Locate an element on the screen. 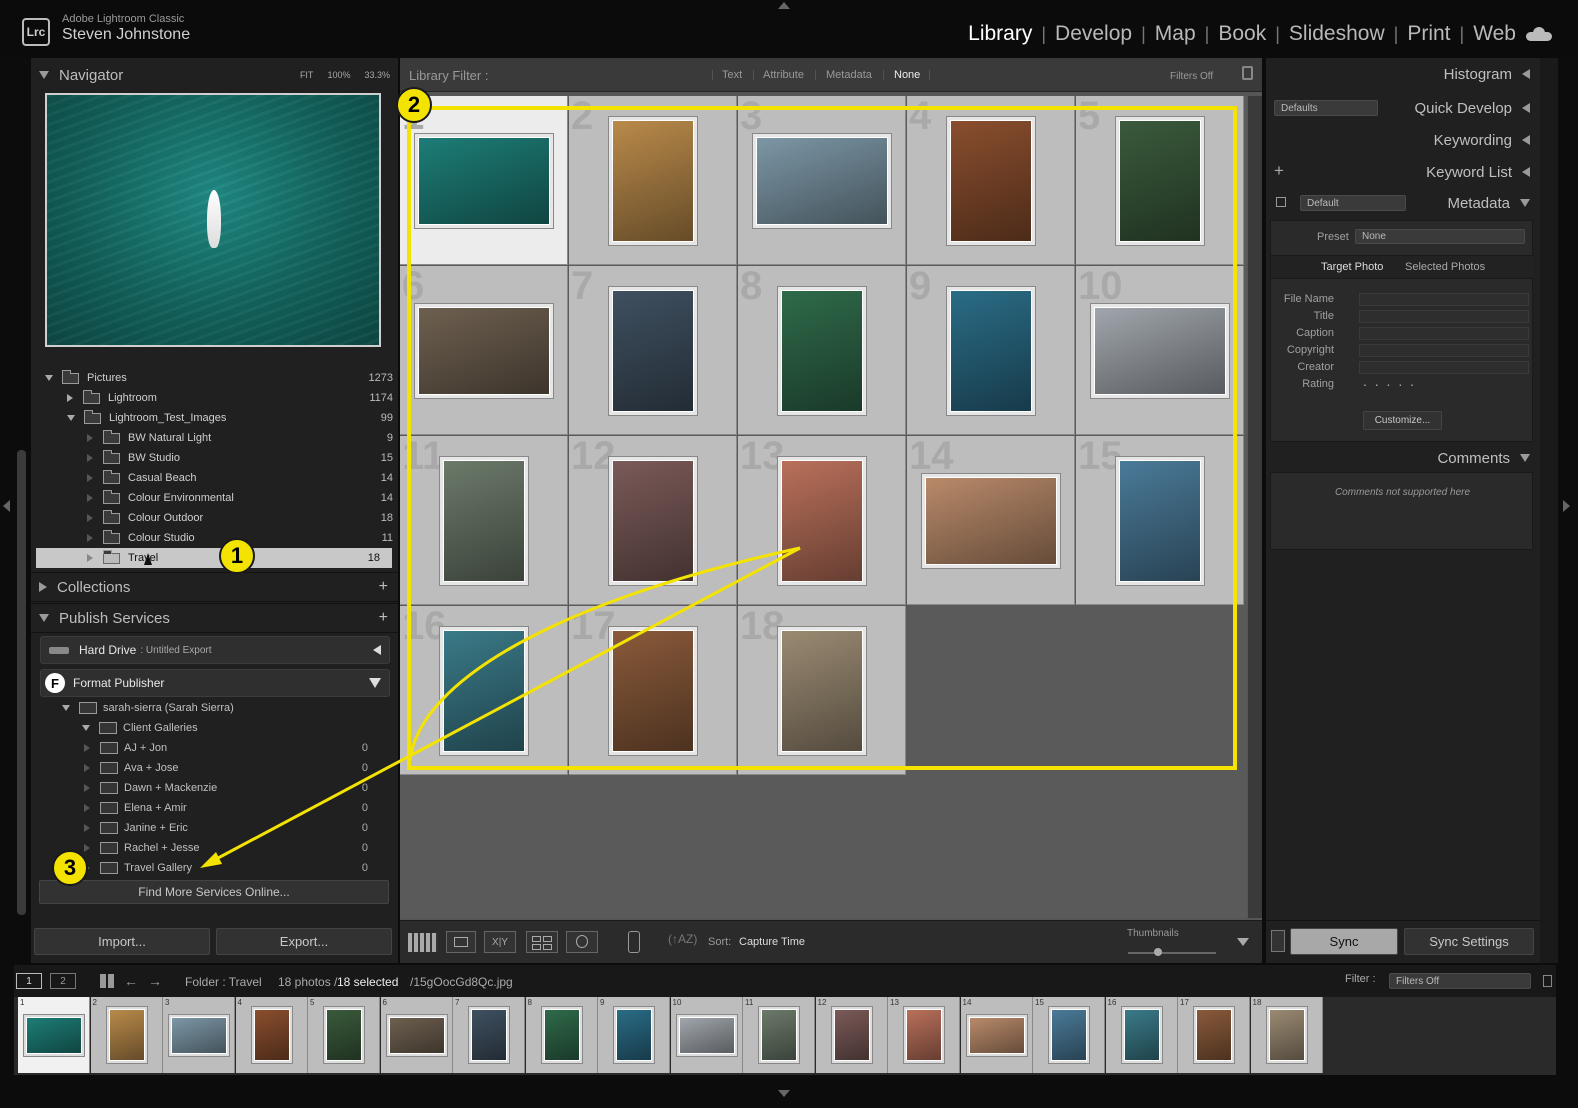 This screenshot has height=1108, width=1578. annotation-arrowhead is located at coordinates (211, 860).